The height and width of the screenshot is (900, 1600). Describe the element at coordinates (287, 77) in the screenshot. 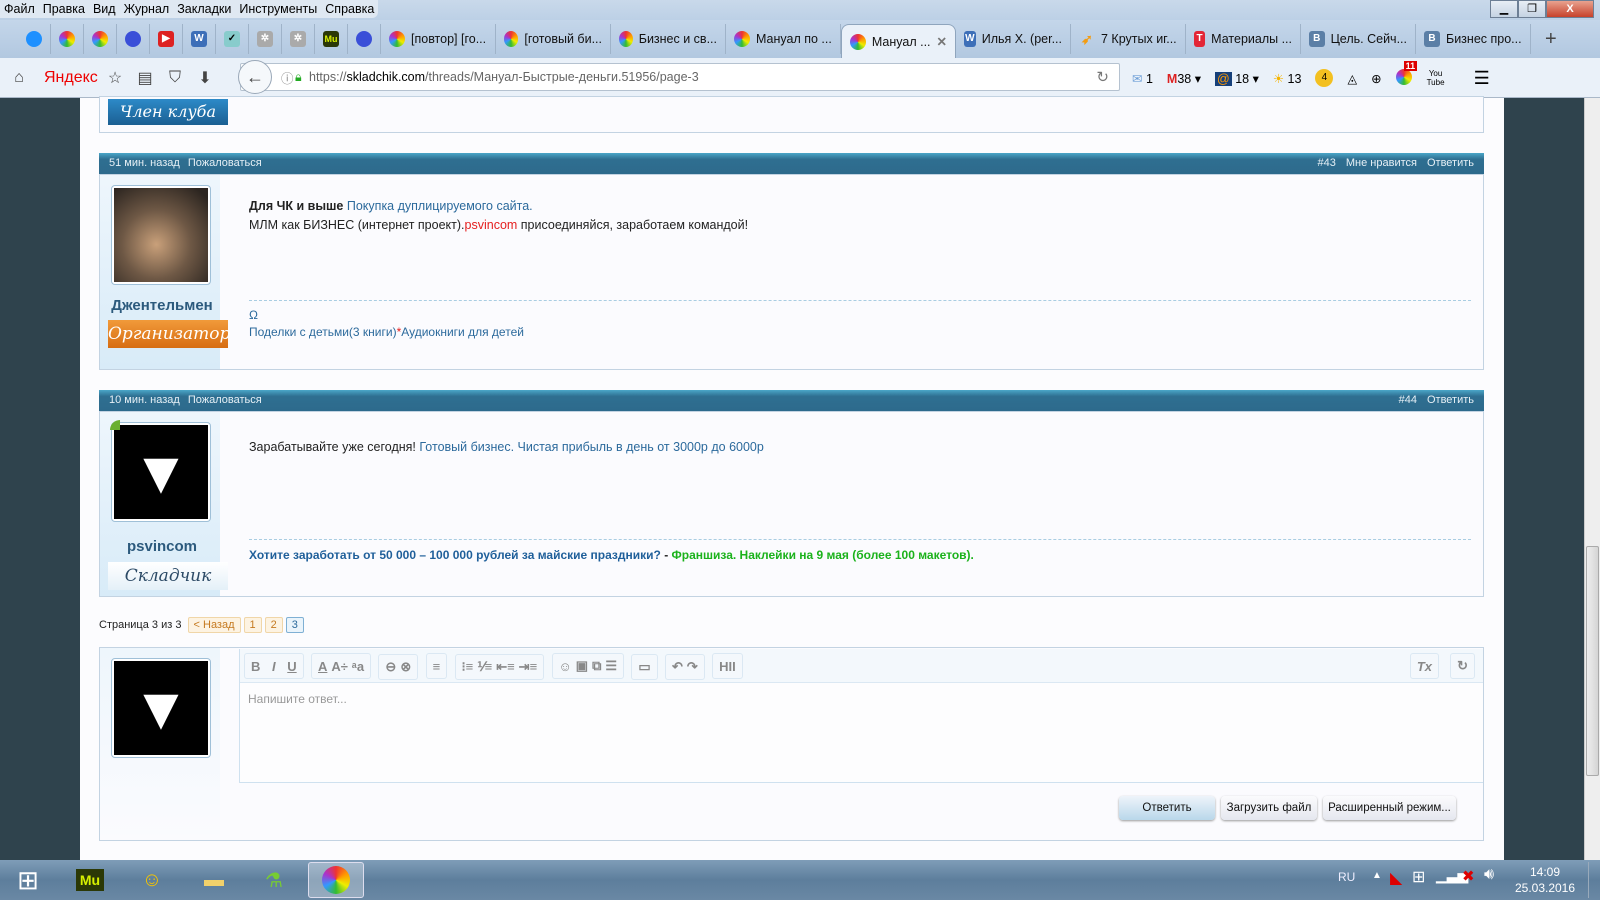

I see `info-icon: ⓘ` at that location.